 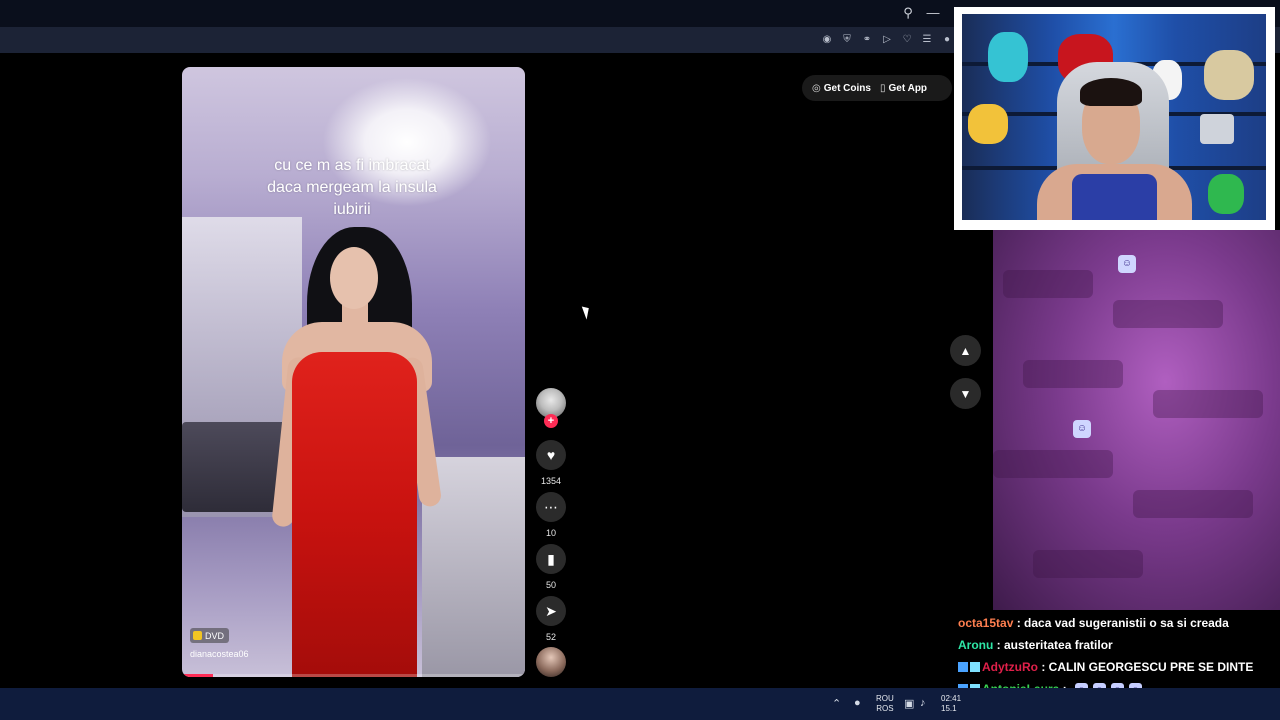 I want to click on phone-icon: ▯, so click(x=883, y=88).